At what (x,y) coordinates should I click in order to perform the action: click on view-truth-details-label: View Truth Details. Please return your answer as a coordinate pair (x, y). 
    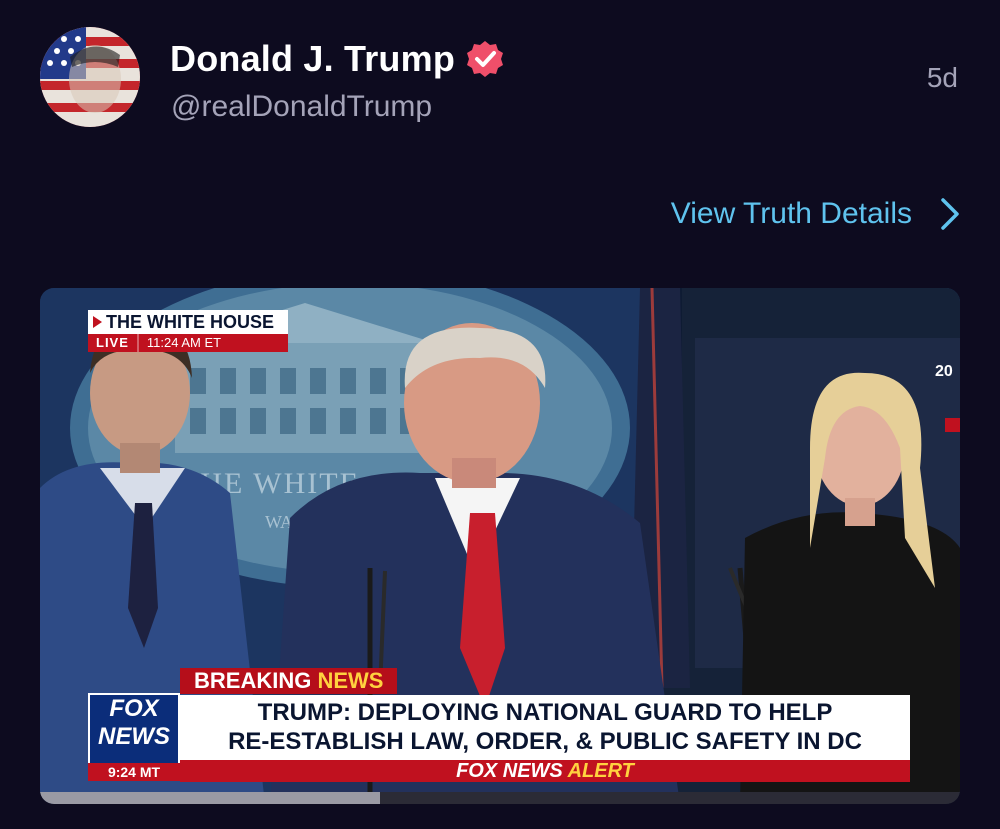
    Looking at the image, I should click on (791, 213).